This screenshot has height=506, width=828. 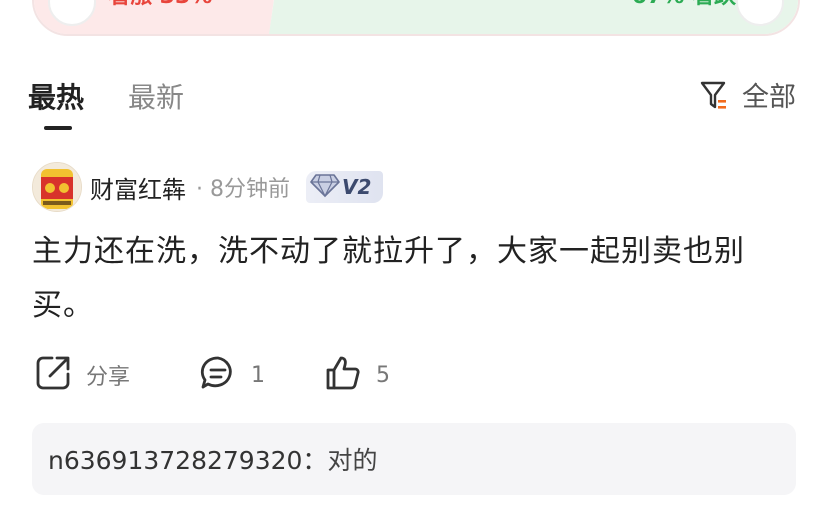 I want to click on tab-hottest: 最热, so click(x=56, y=105).